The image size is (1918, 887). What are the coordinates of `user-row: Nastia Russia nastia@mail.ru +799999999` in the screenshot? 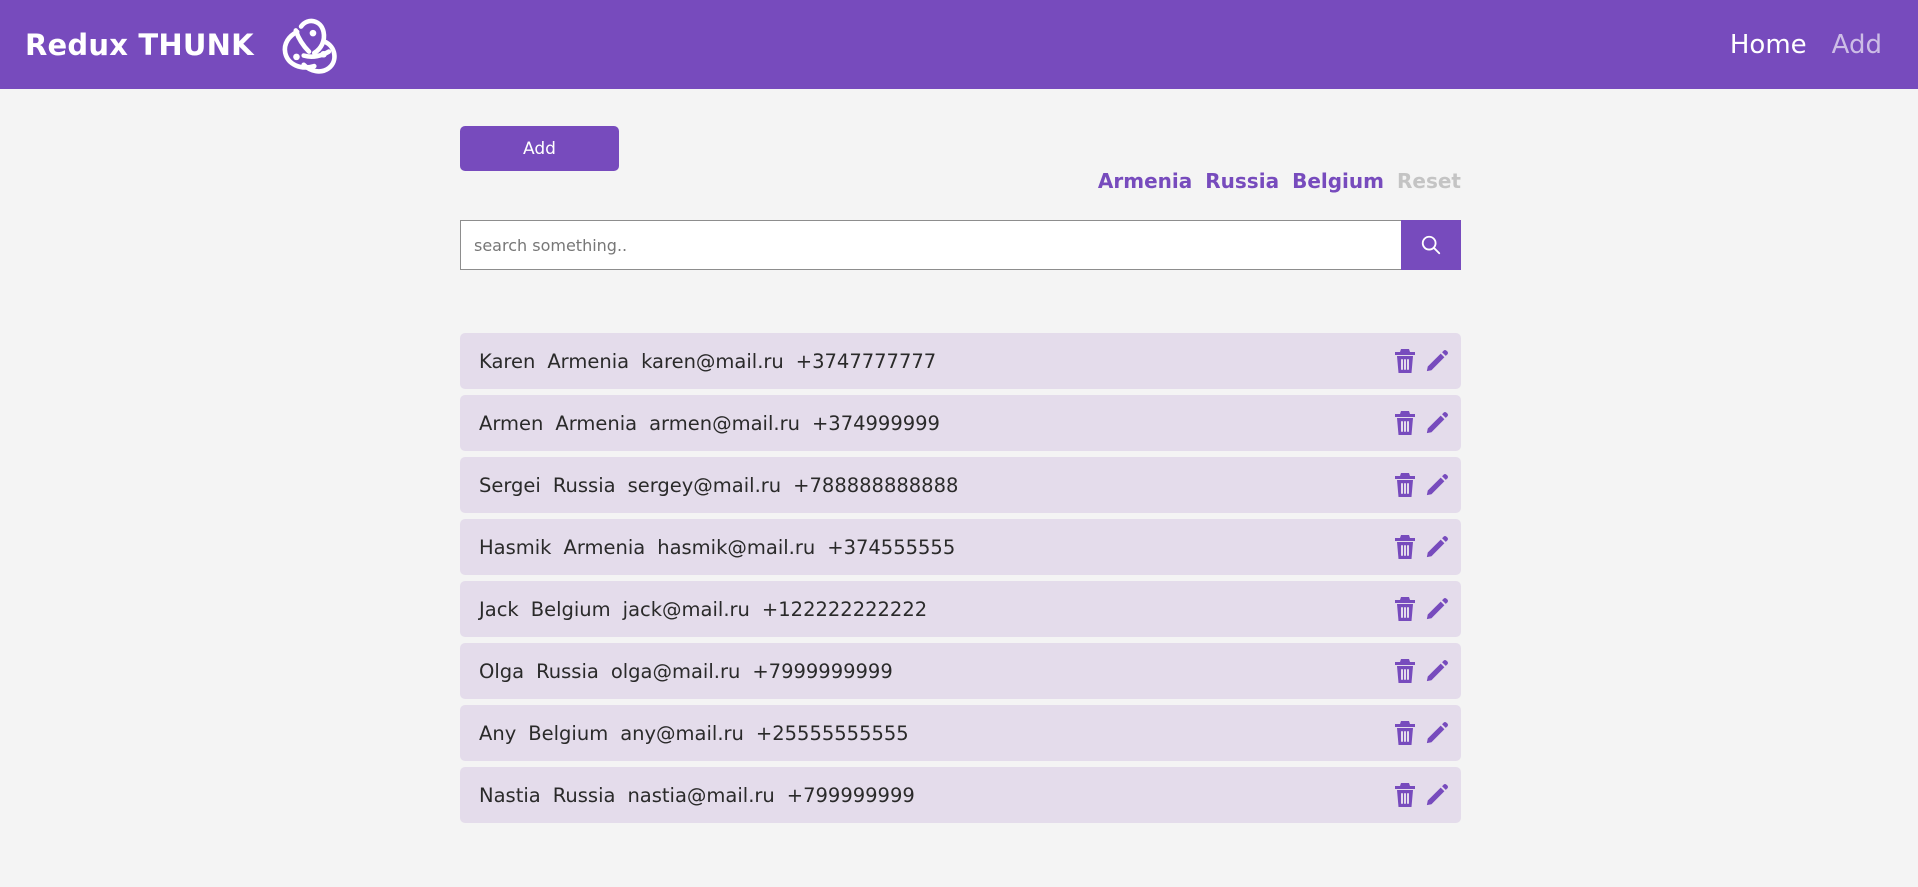 It's located at (960, 795).